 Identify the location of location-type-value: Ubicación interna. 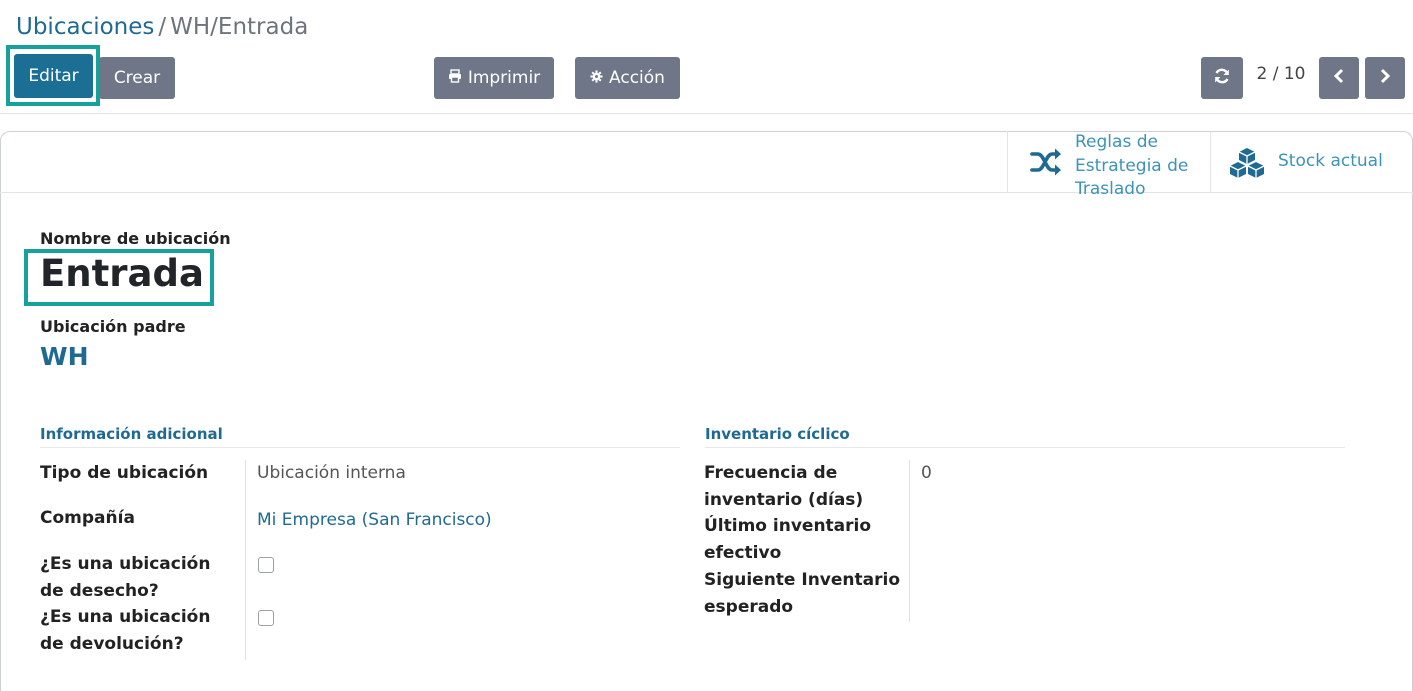
(331, 473).